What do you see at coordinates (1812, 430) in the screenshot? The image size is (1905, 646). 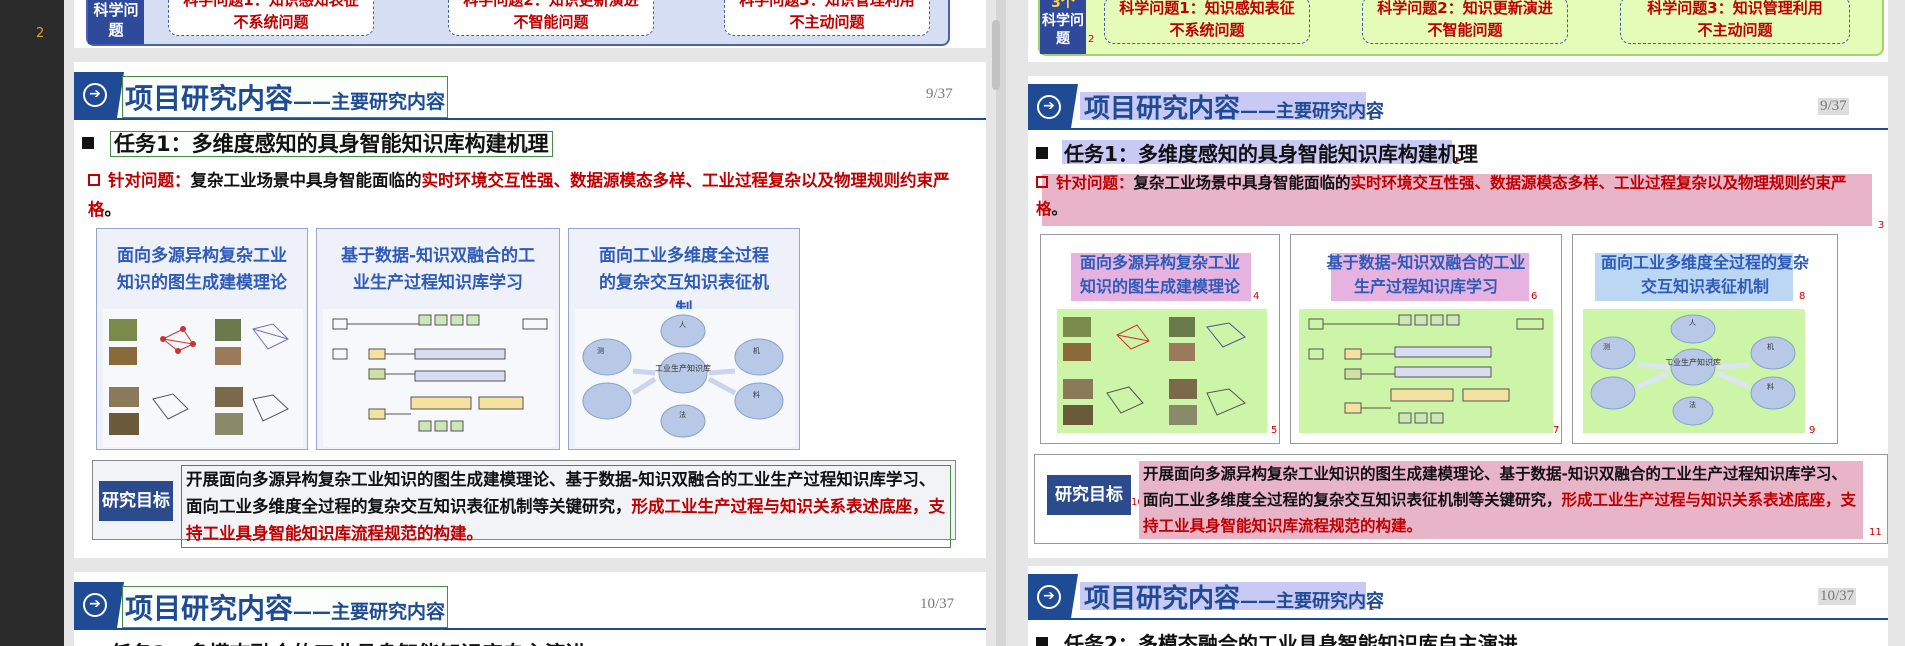 I see `annotation-label: 9` at bounding box center [1812, 430].